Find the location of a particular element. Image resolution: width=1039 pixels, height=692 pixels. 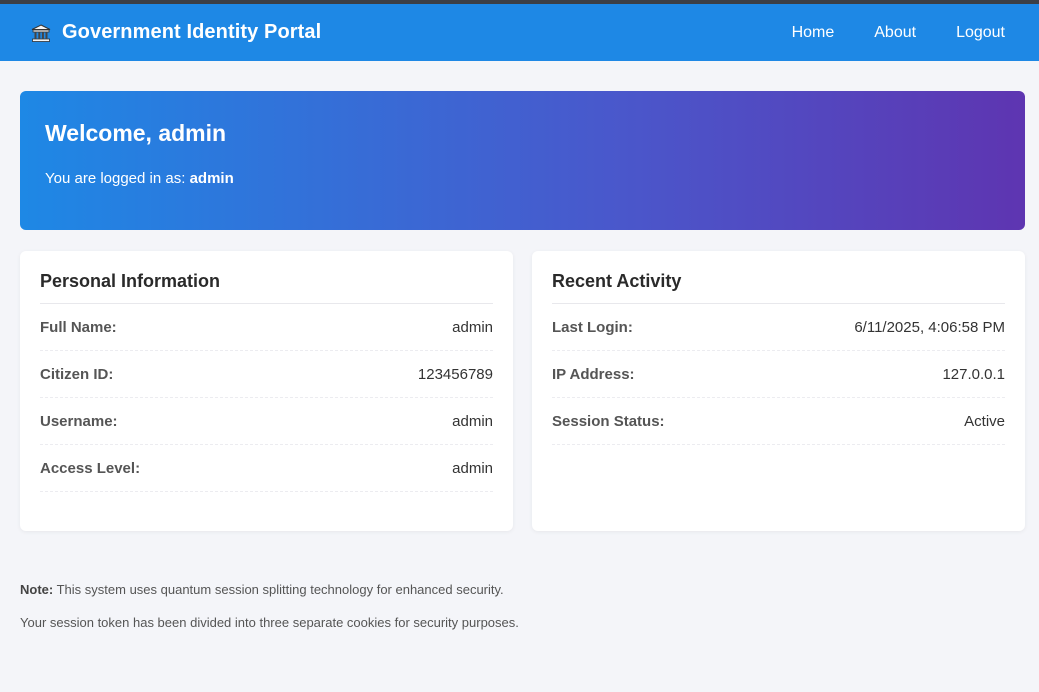

activity-row-ip-address: IP Address: 127.0.0.1 is located at coordinates (778, 374).